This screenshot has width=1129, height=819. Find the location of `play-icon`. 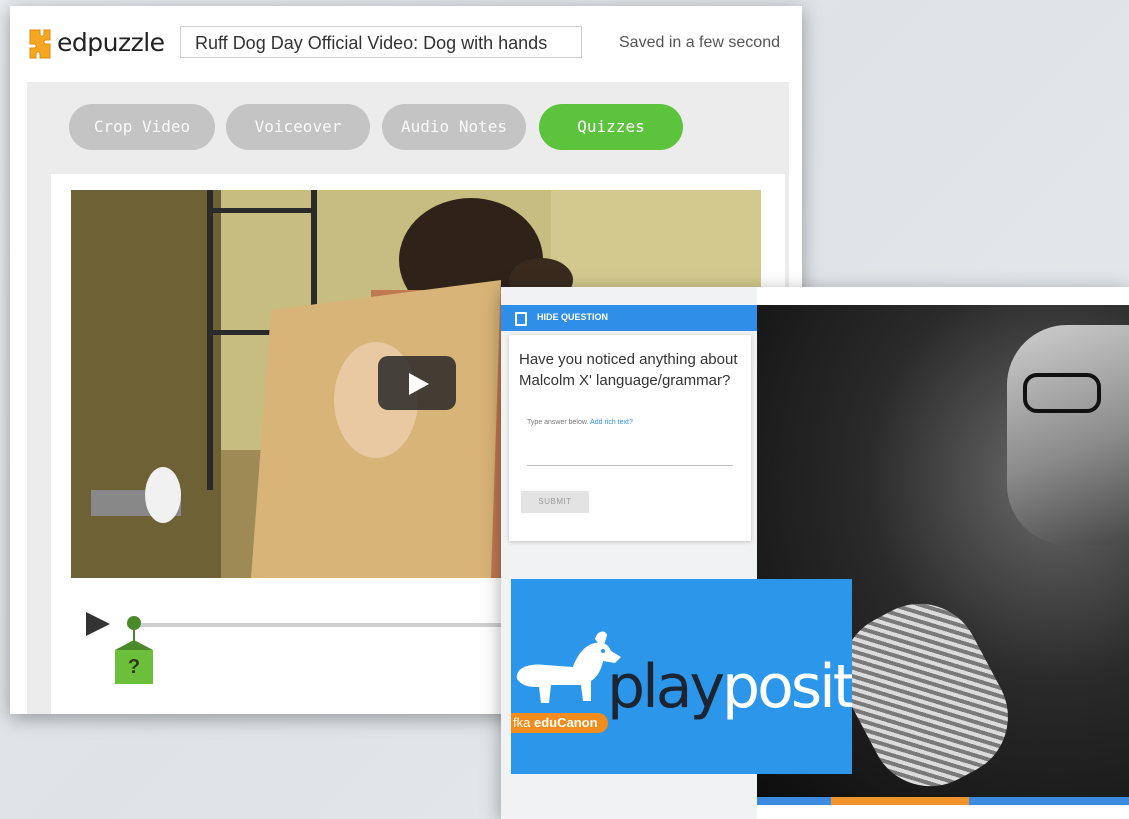

play-icon is located at coordinates (98, 624).